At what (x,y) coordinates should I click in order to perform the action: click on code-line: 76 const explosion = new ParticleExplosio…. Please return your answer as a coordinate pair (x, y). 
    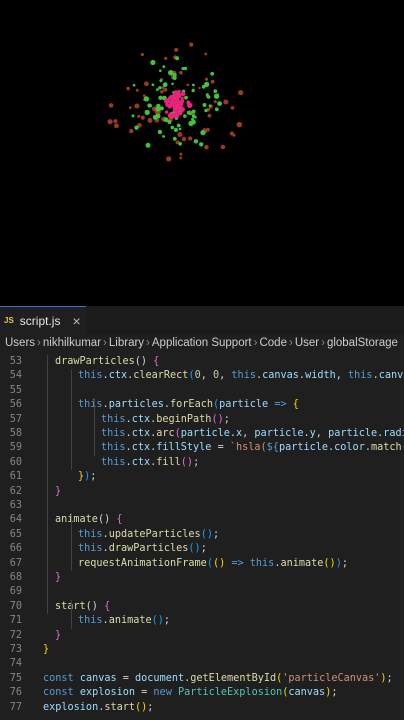
    Looking at the image, I should click on (202, 693).